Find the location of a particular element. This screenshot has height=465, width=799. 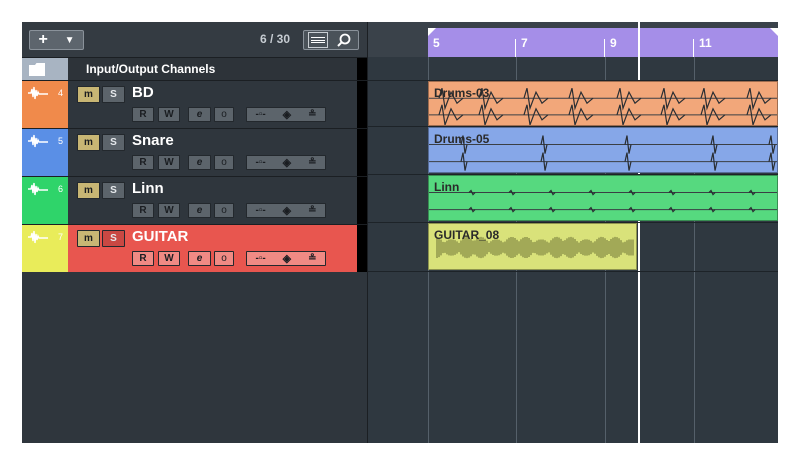

list-view-icon is located at coordinates (318, 40).